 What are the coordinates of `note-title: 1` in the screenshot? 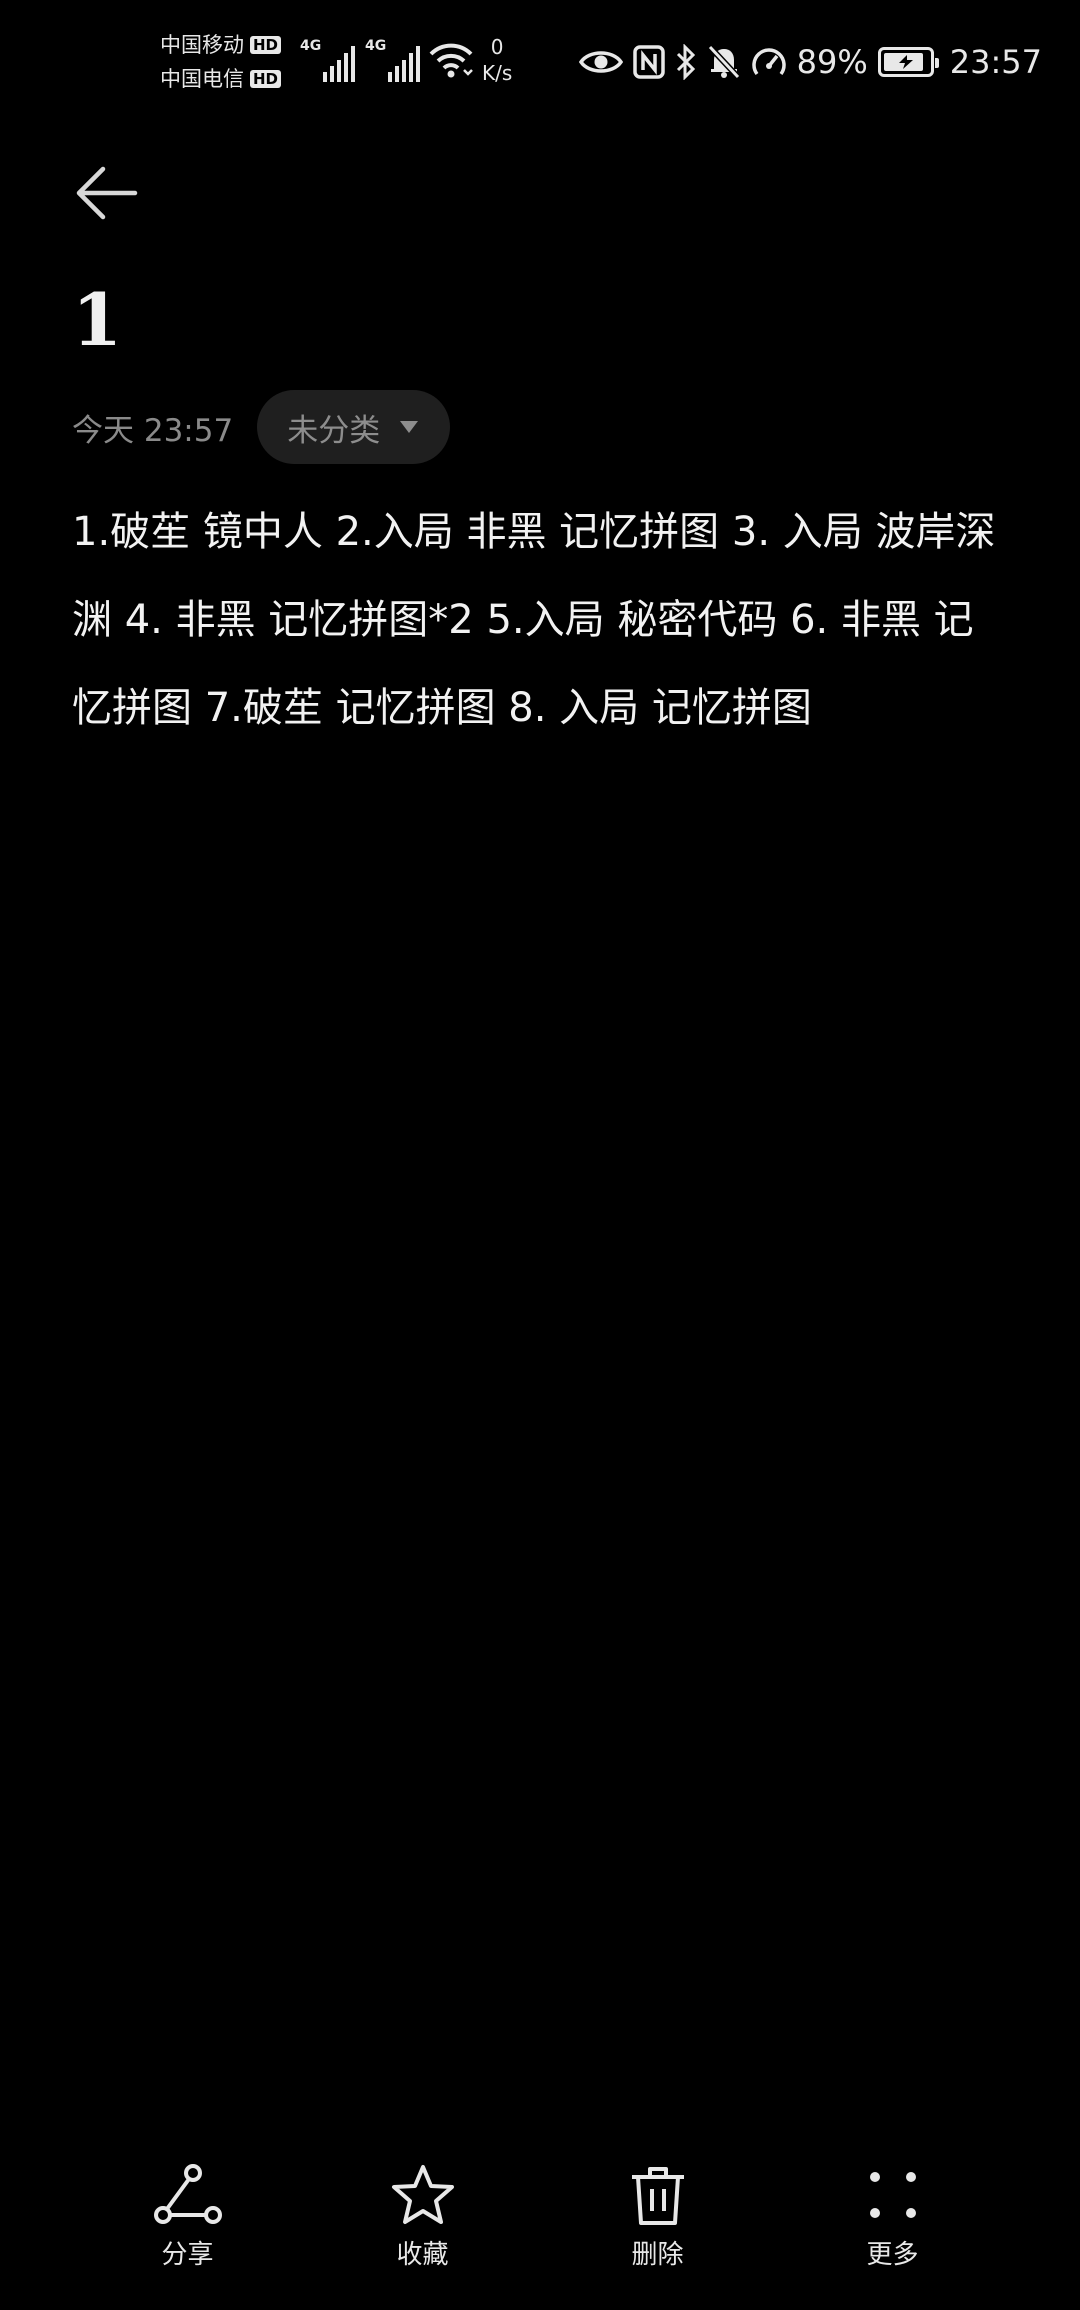 It's located at (97, 320).